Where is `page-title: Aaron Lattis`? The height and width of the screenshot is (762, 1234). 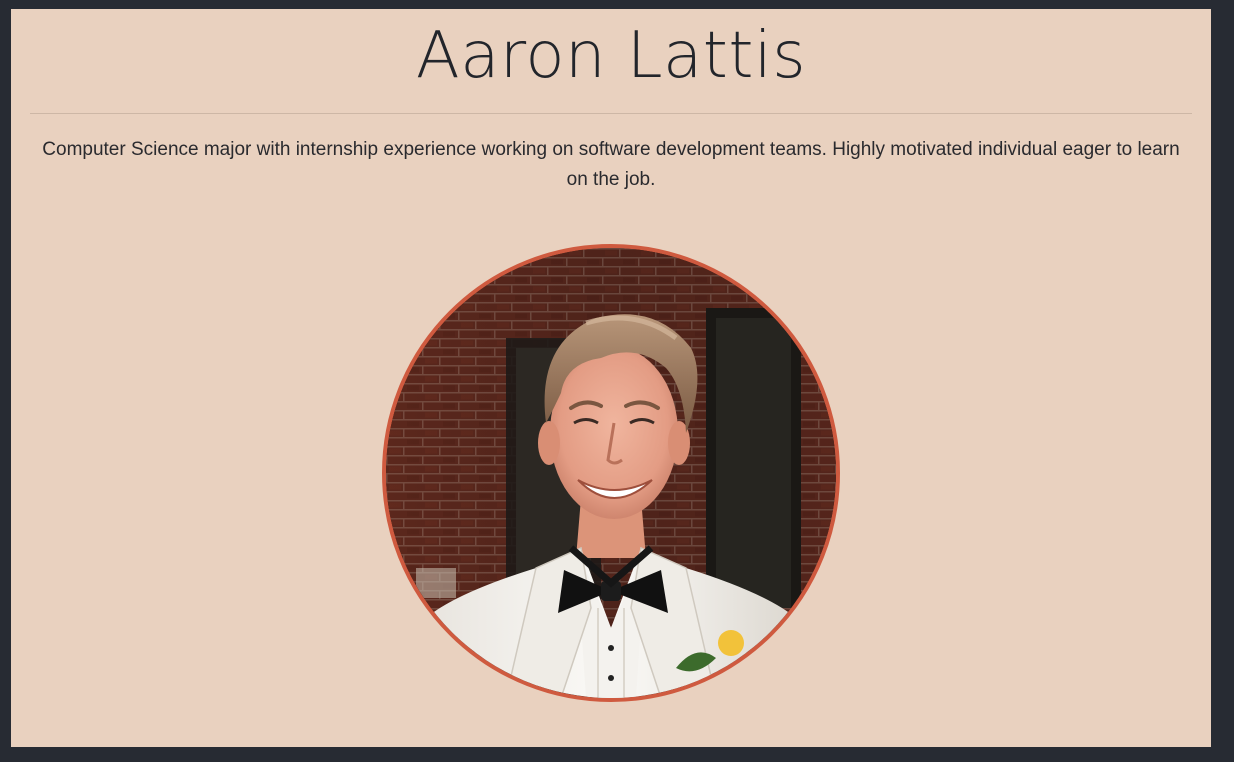
page-title: Aaron Lattis is located at coordinates (611, 56).